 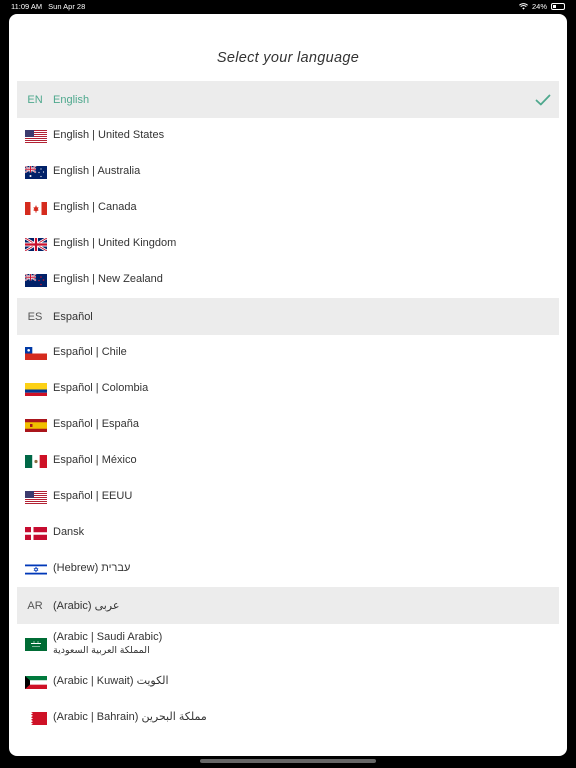 What do you see at coordinates (35, 244) in the screenshot?
I see `uk-flag-icon` at bounding box center [35, 244].